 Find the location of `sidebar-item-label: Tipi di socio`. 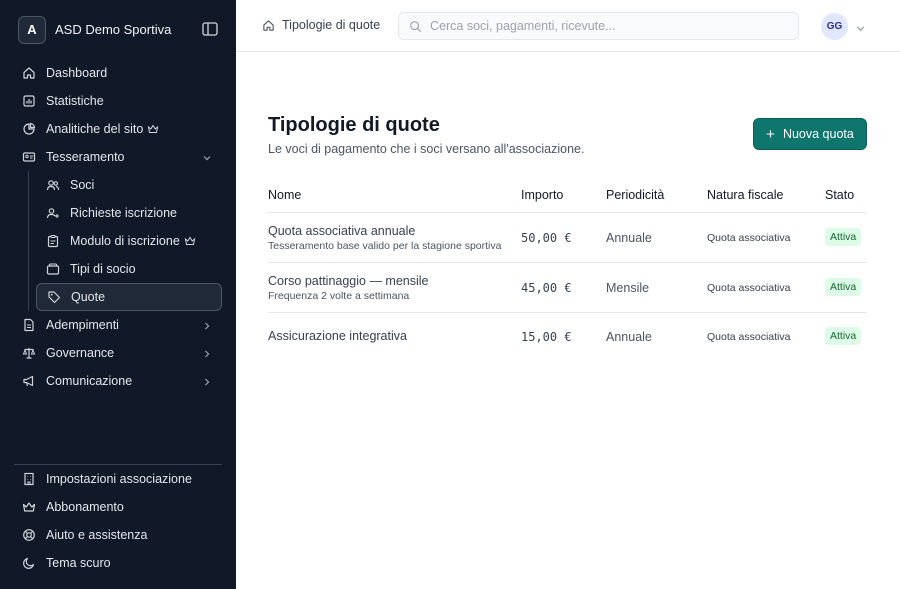

sidebar-item-label: Tipi di socio is located at coordinates (103, 269).